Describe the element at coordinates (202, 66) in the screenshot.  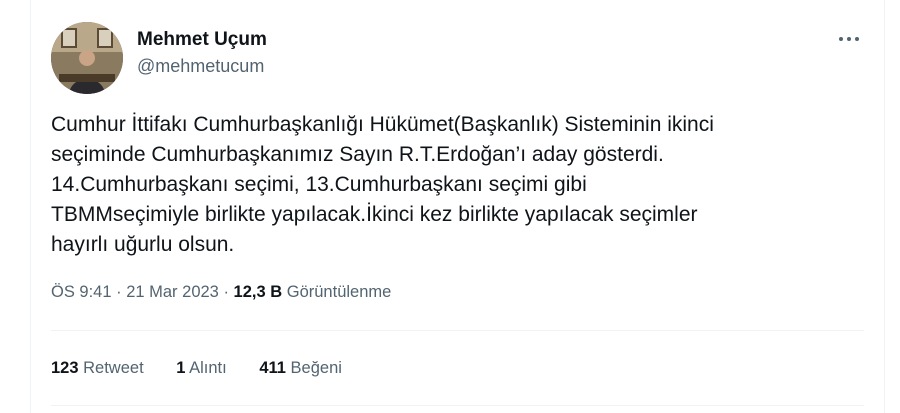
I see `author-handle: @mehmetucum` at that location.